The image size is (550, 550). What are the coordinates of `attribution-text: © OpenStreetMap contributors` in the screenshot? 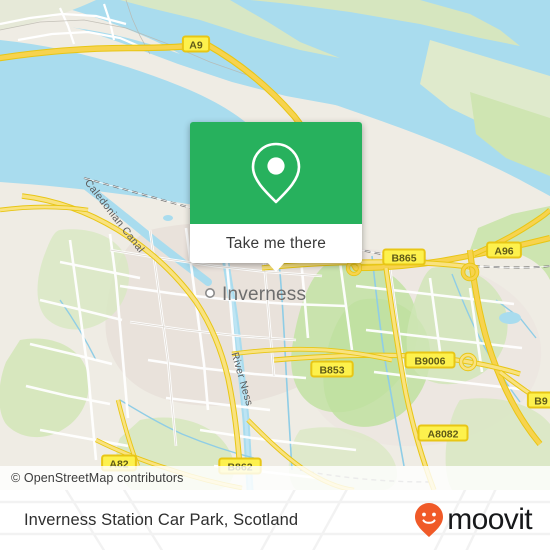 It's located at (97, 478).